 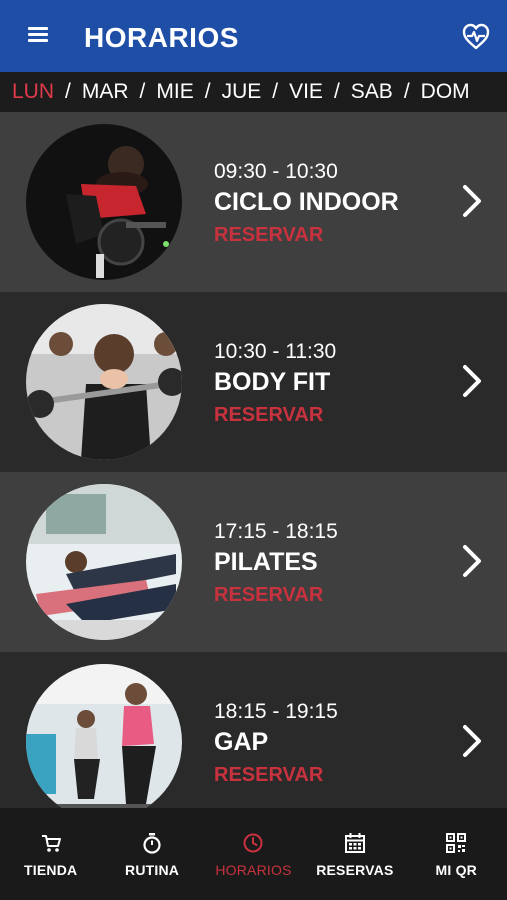 What do you see at coordinates (51, 843) in the screenshot?
I see `cart-icon` at bounding box center [51, 843].